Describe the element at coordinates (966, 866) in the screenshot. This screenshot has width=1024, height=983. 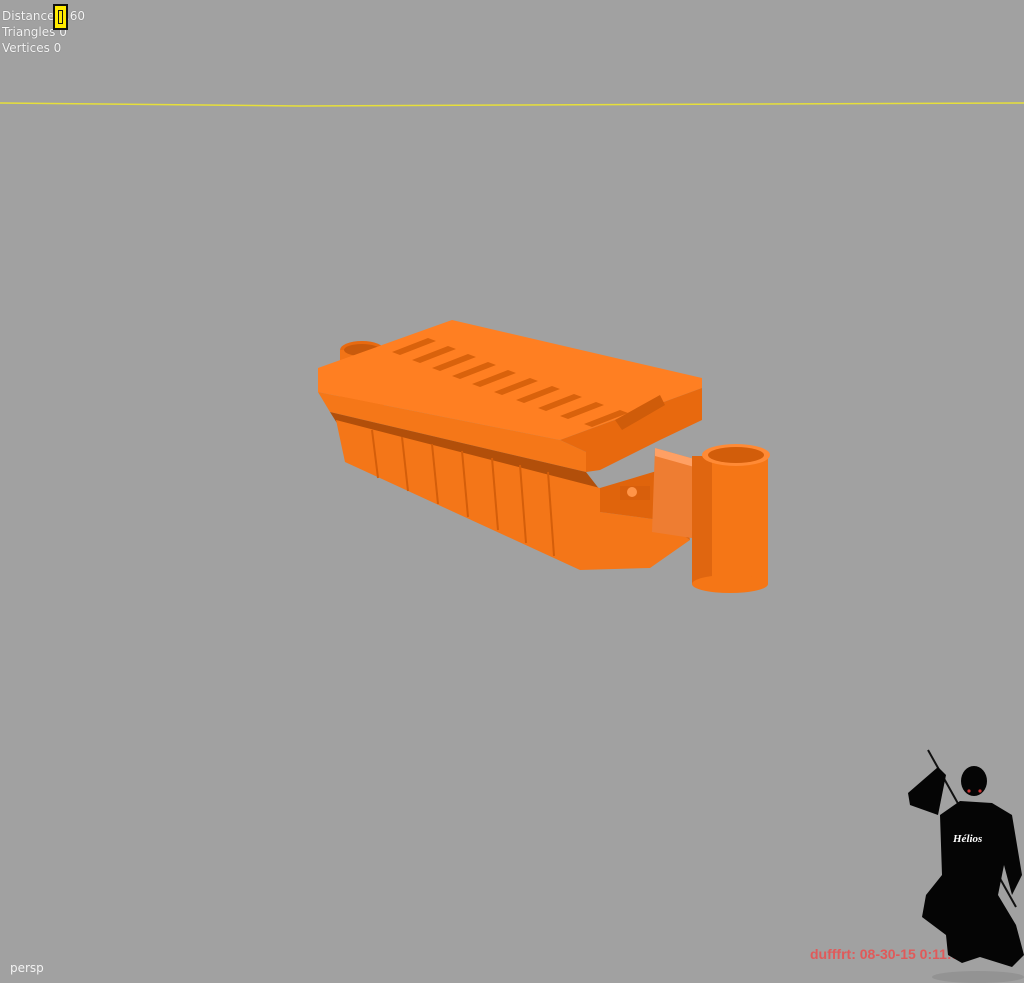
I see `ninja-logo-icon` at that location.